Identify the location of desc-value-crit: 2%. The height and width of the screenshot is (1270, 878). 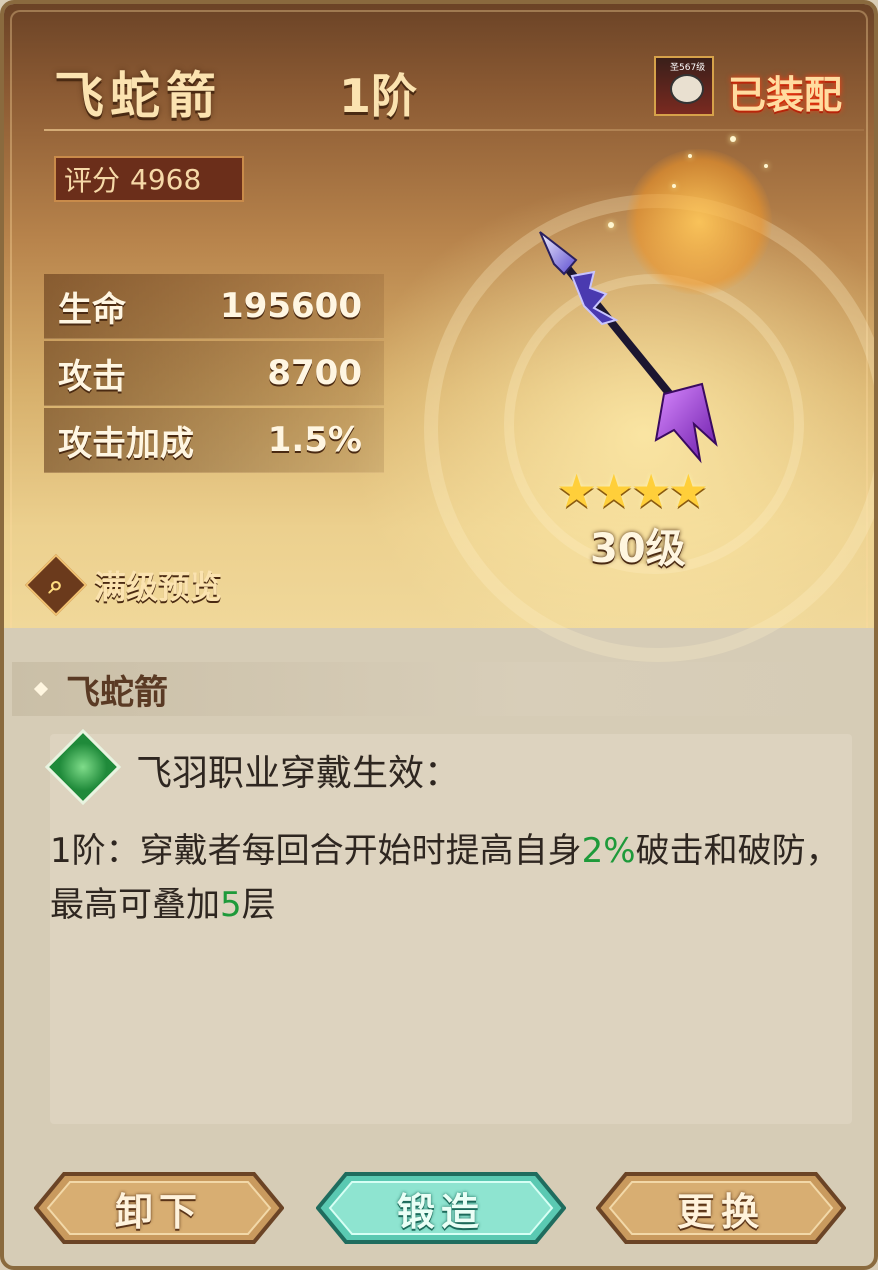
(608, 851).